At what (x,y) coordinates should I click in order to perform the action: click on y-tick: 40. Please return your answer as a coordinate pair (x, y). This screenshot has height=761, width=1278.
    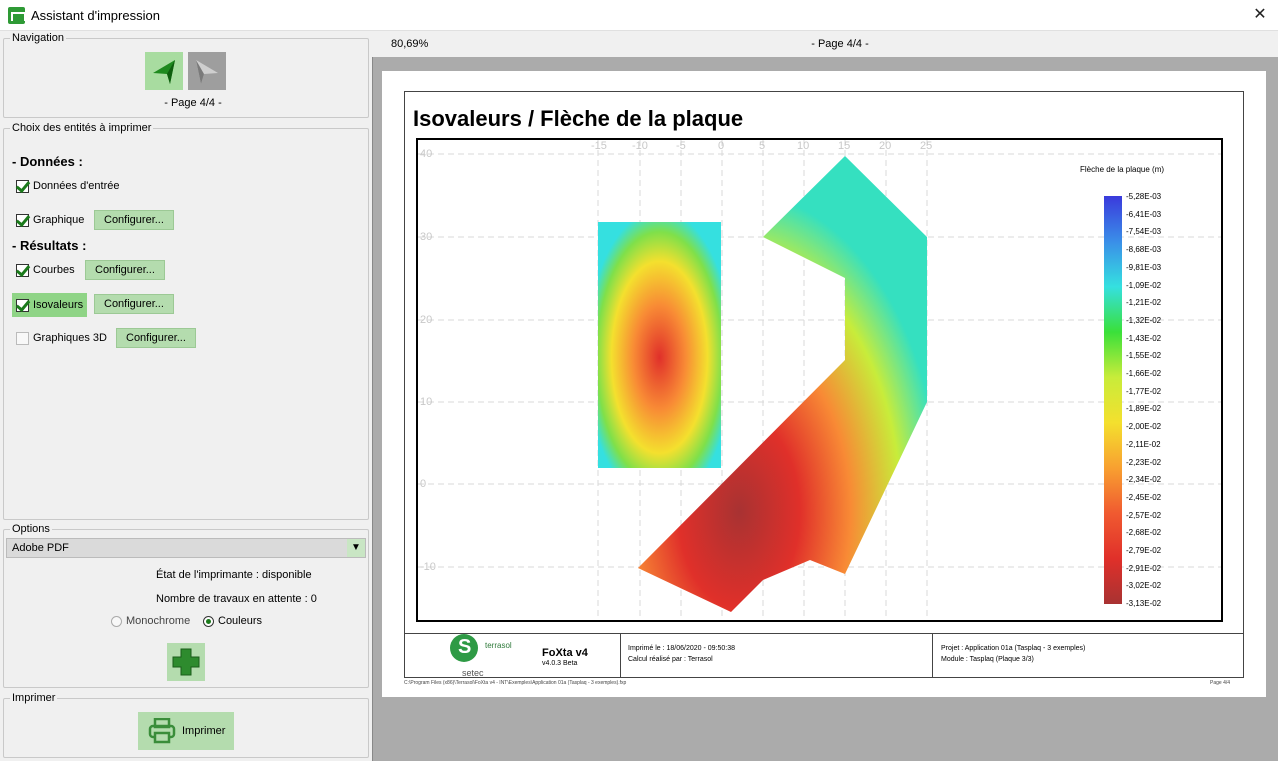
    Looking at the image, I should click on (426, 154).